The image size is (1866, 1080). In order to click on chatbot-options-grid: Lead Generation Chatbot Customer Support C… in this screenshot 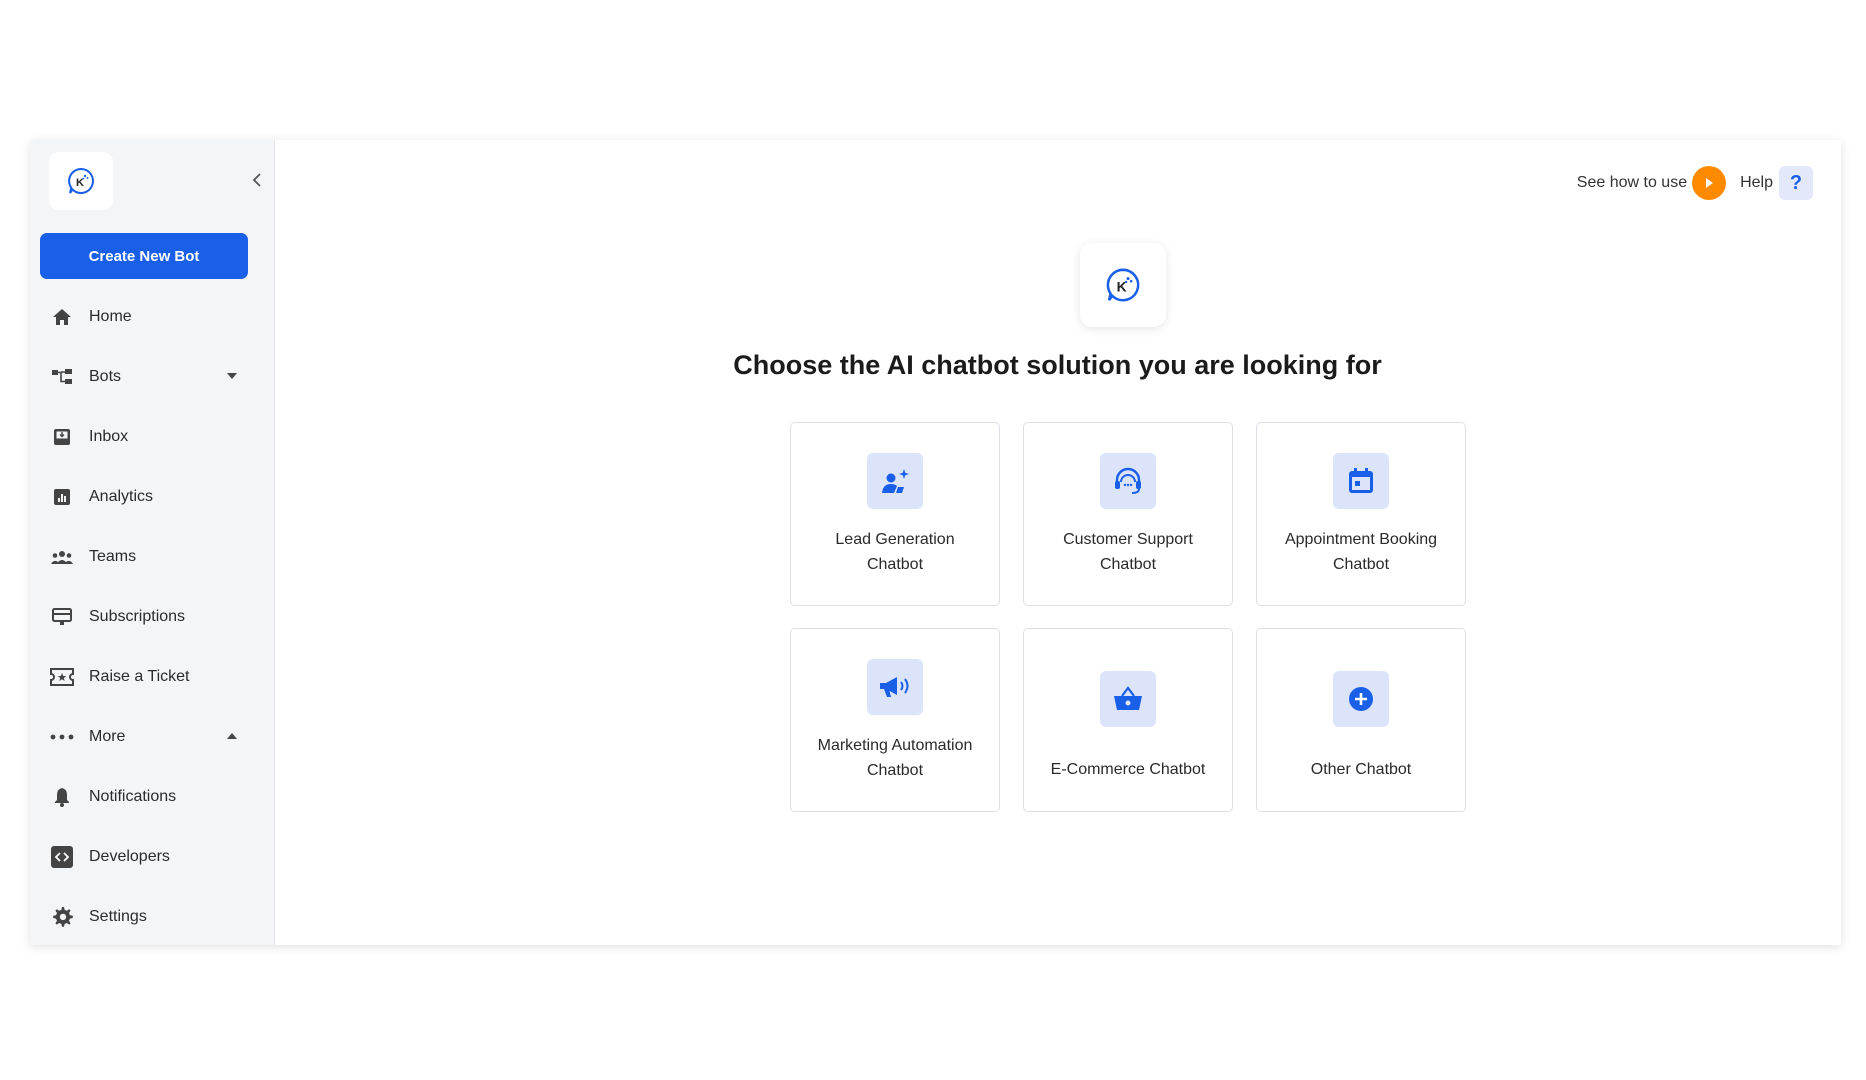, I will do `click(1128, 617)`.